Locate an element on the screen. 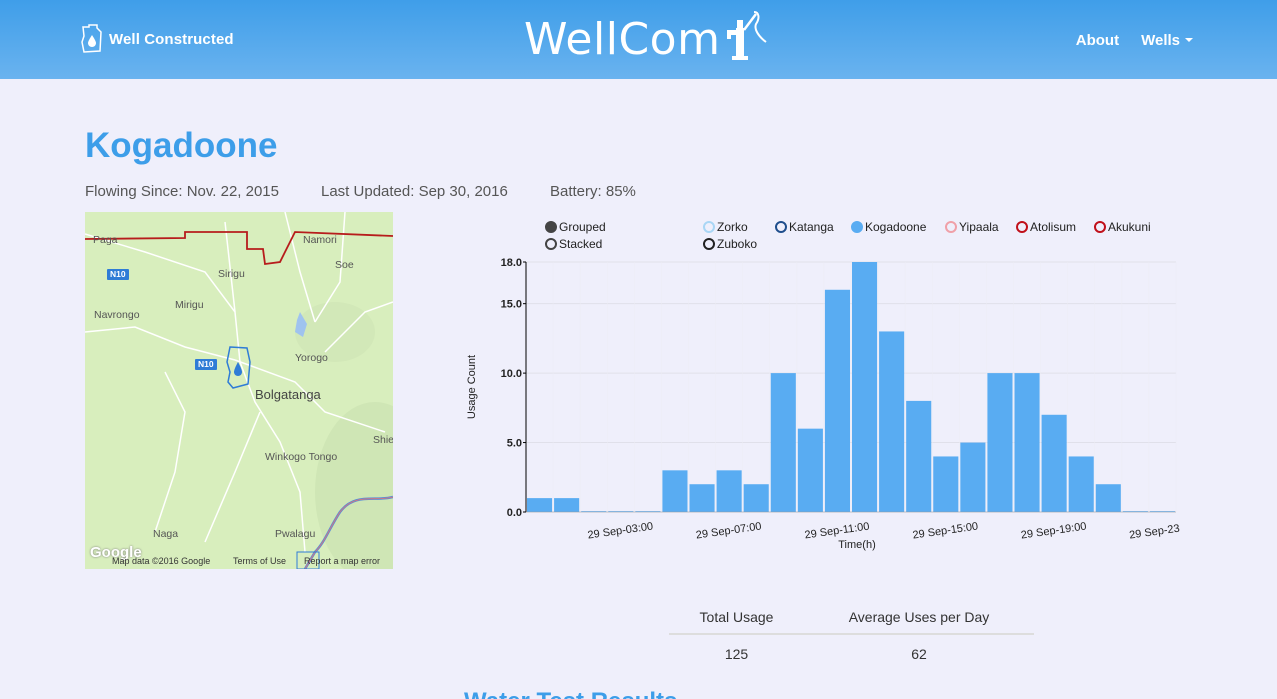 This screenshot has width=1277, height=699. mode-stacked-radio: Stacked is located at coordinates (573, 244).